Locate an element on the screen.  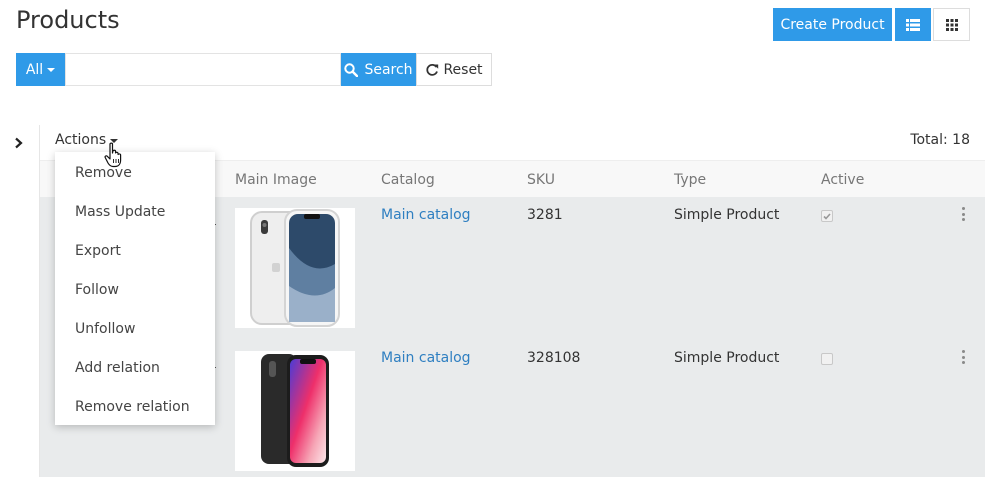
page-title: Products is located at coordinates (68, 20).